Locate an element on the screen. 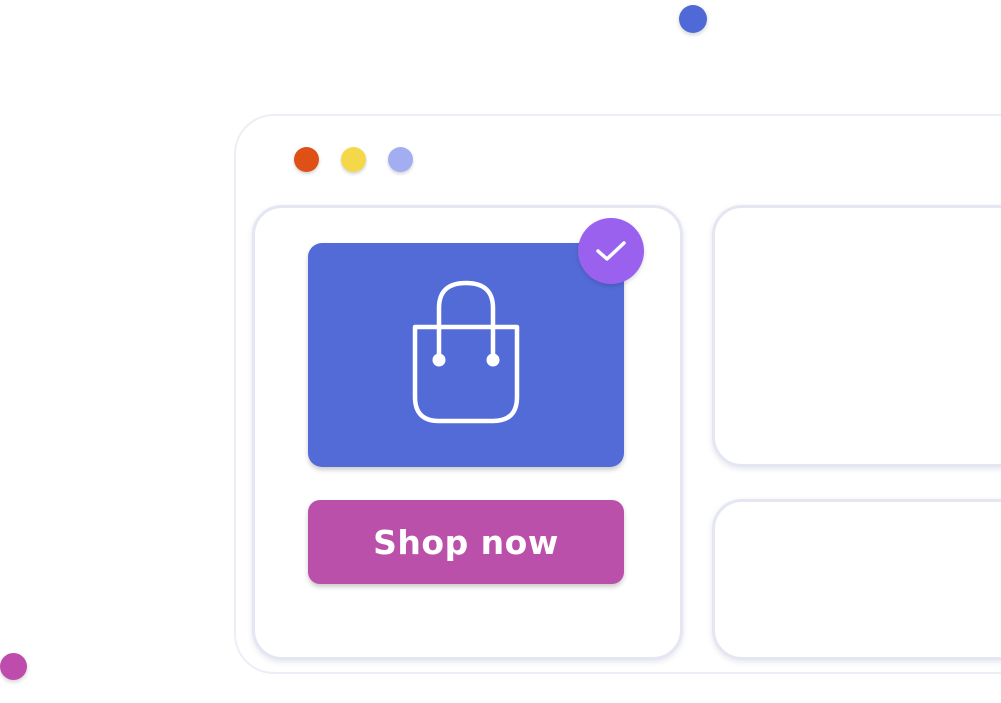  decorative-dot-magenta is located at coordinates (13, 666).